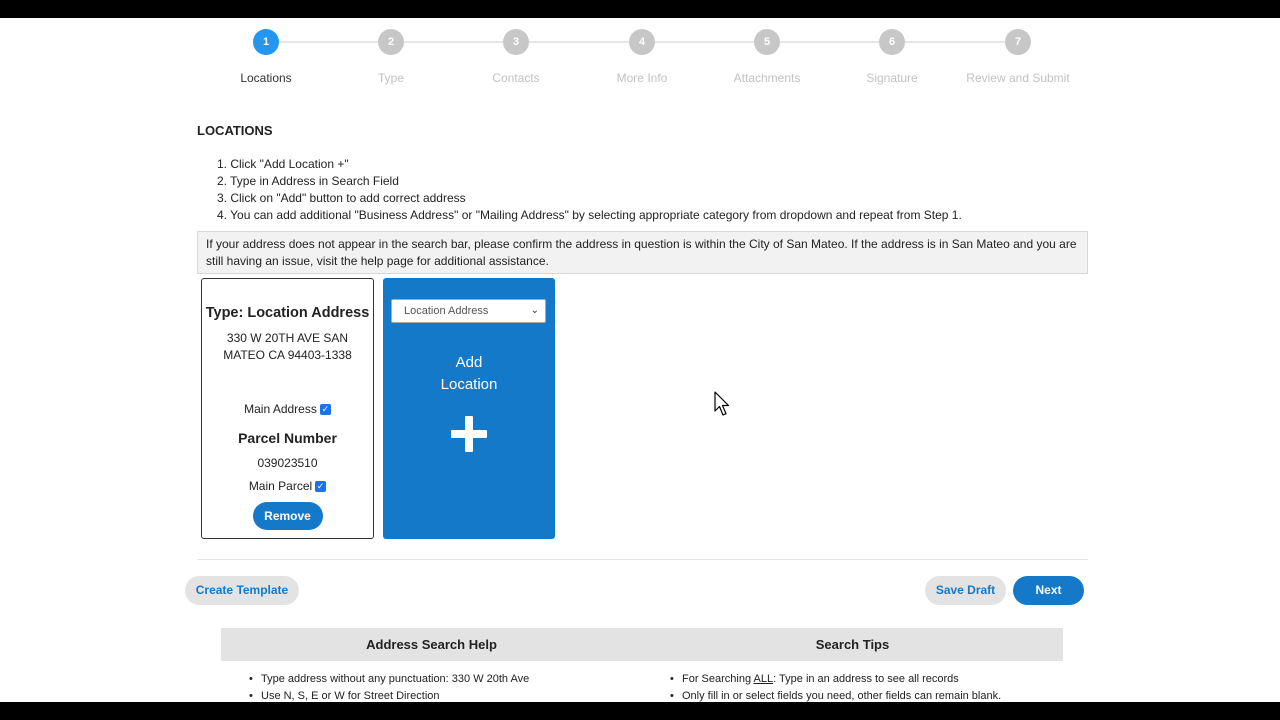 The image size is (1280, 720). I want to click on step-number: 7, so click(1018, 42).